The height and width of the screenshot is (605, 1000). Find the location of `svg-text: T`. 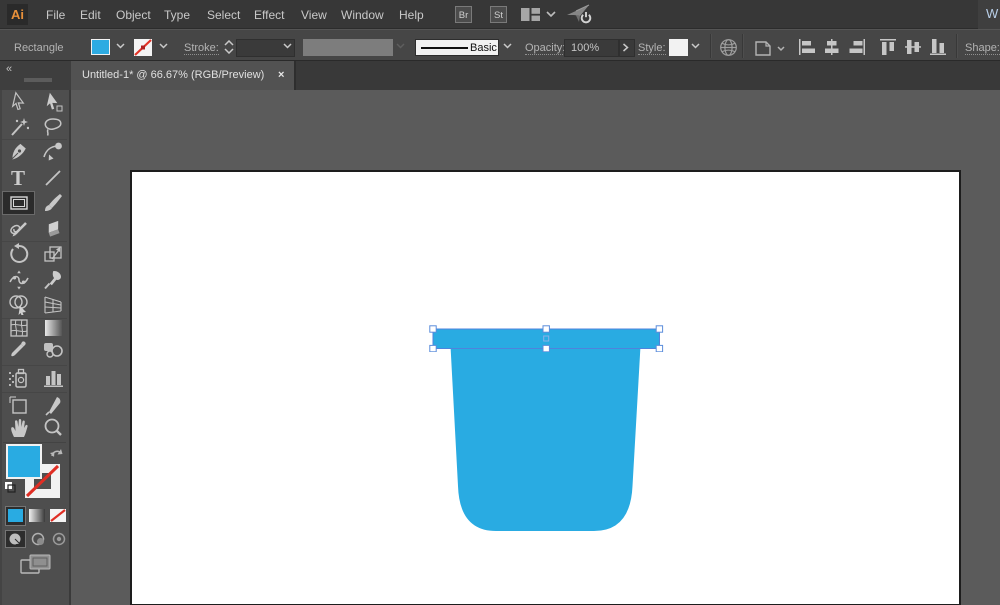

svg-text: T is located at coordinates (18, 177).